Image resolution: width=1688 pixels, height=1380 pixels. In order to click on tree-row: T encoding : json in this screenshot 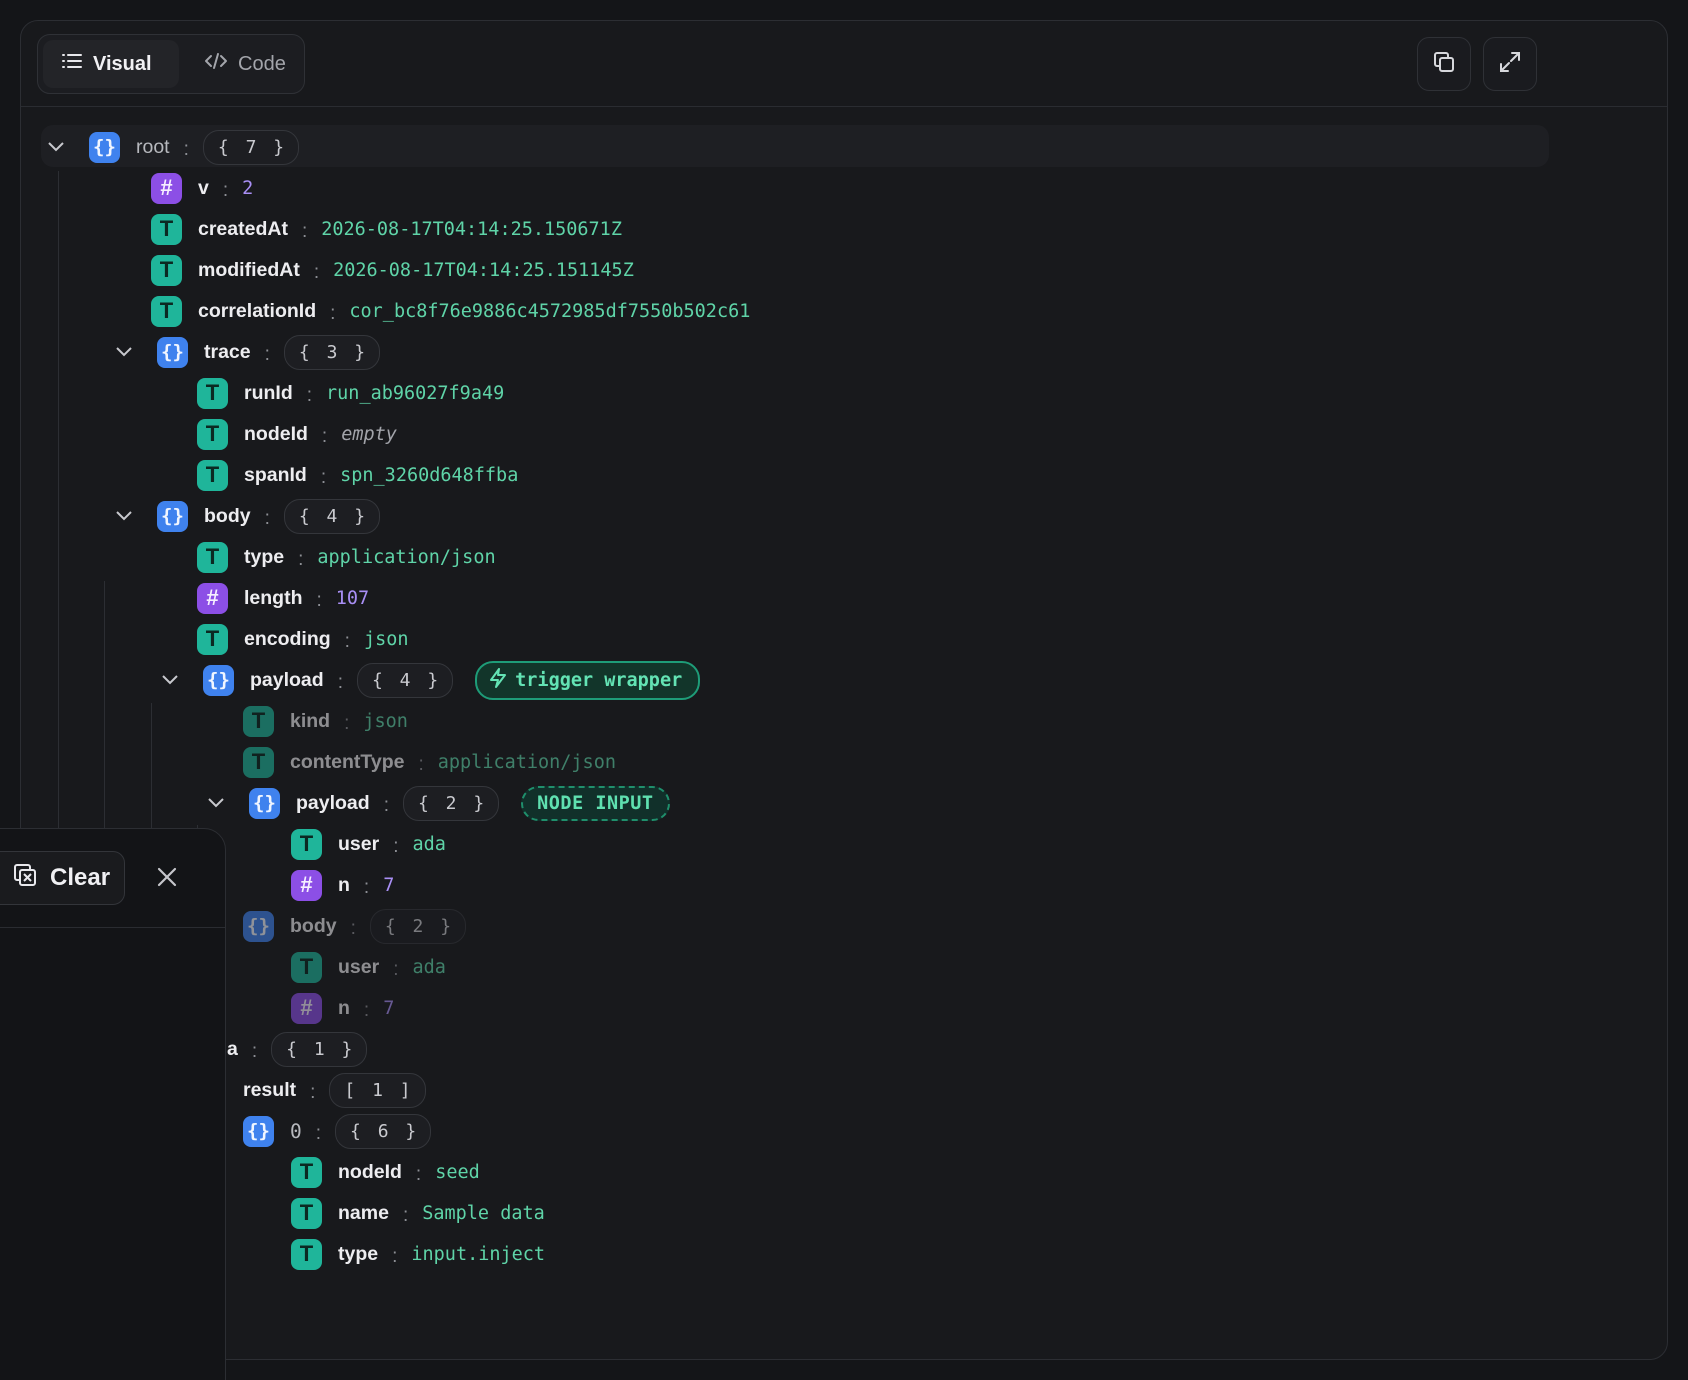, I will do `click(303, 639)`.